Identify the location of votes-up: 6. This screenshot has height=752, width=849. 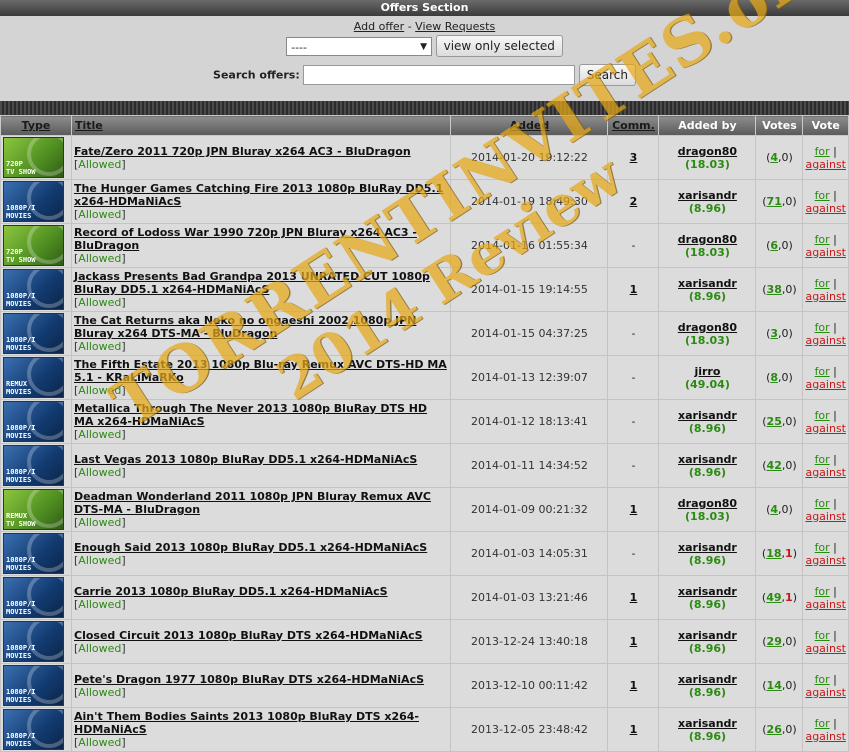
(774, 245).